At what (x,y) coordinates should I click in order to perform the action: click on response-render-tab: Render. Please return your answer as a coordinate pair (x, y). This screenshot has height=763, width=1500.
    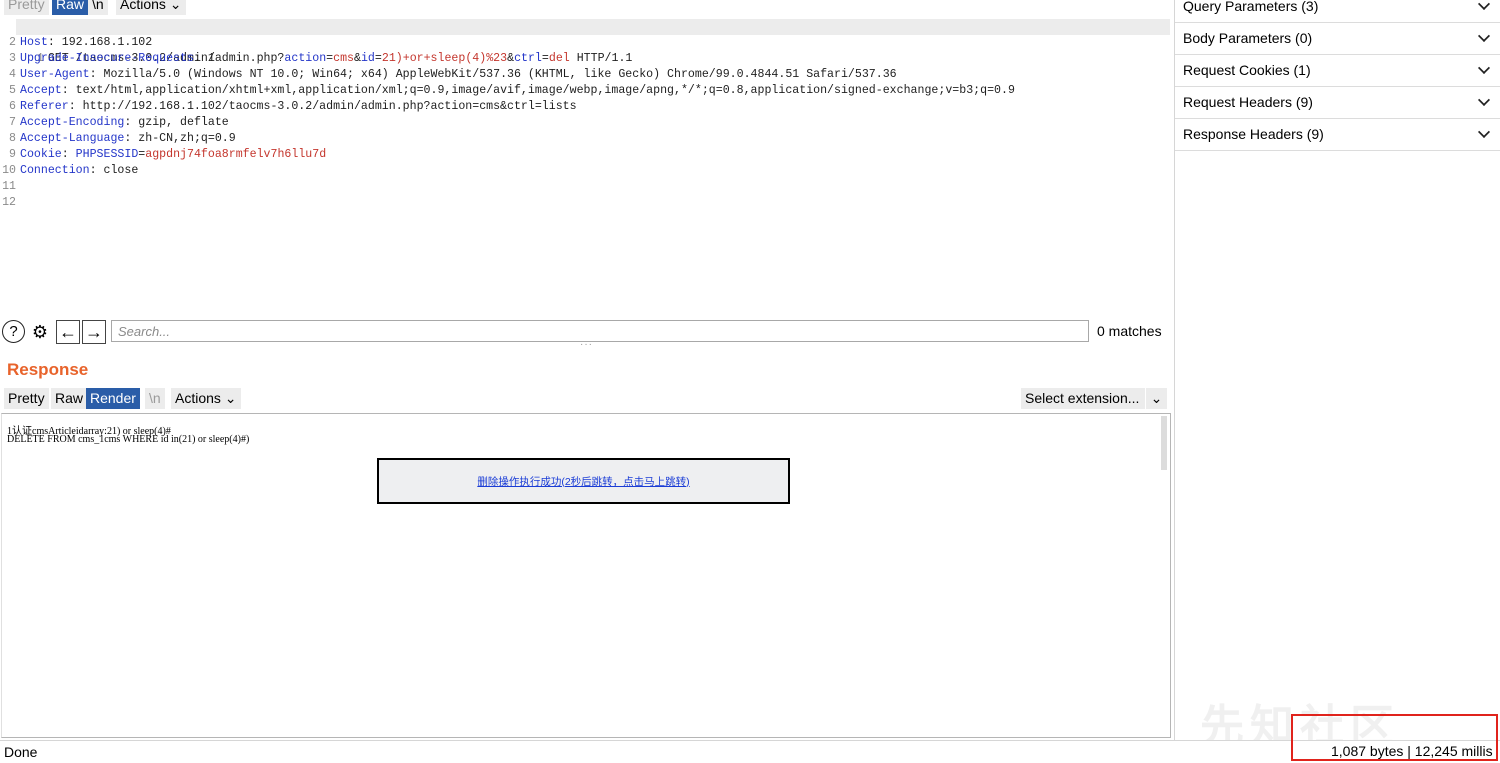
    Looking at the image, I should click on (113, 398).